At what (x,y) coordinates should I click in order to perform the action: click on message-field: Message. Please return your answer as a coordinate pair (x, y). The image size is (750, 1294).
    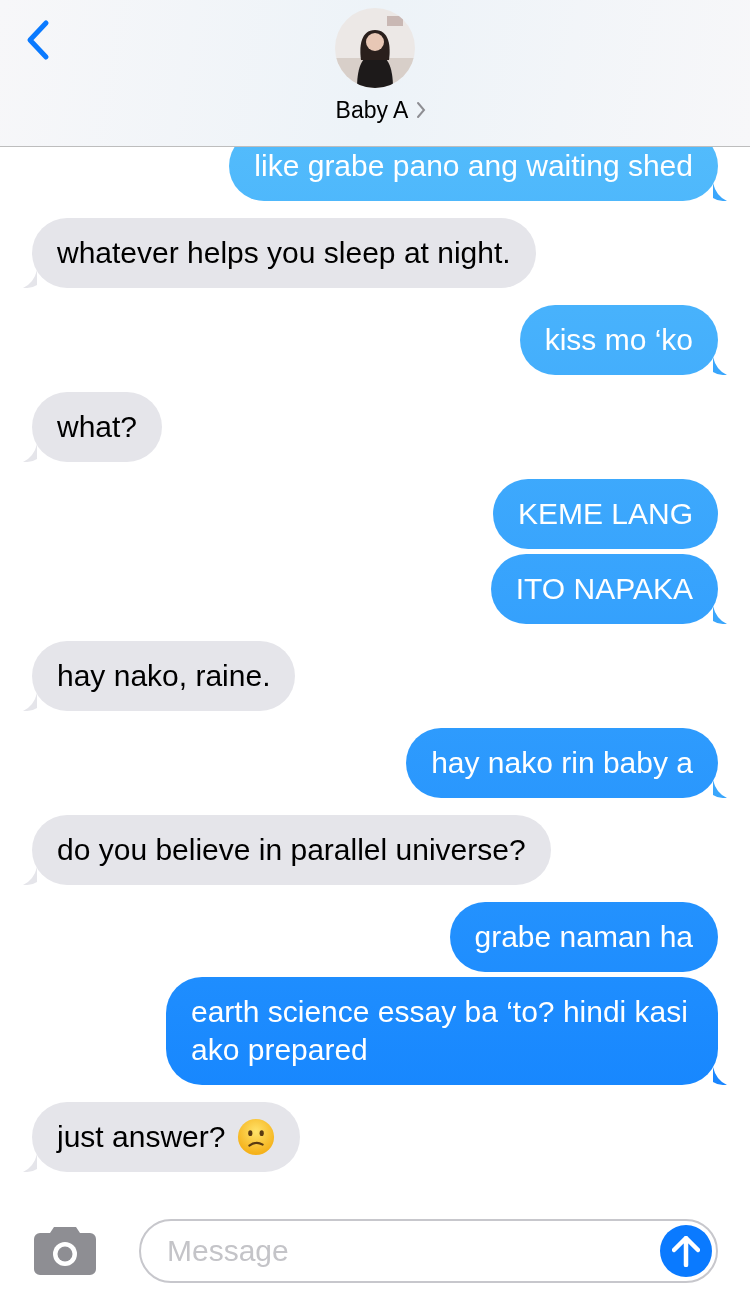
    Looking at the image, I should click on (428, 1251).